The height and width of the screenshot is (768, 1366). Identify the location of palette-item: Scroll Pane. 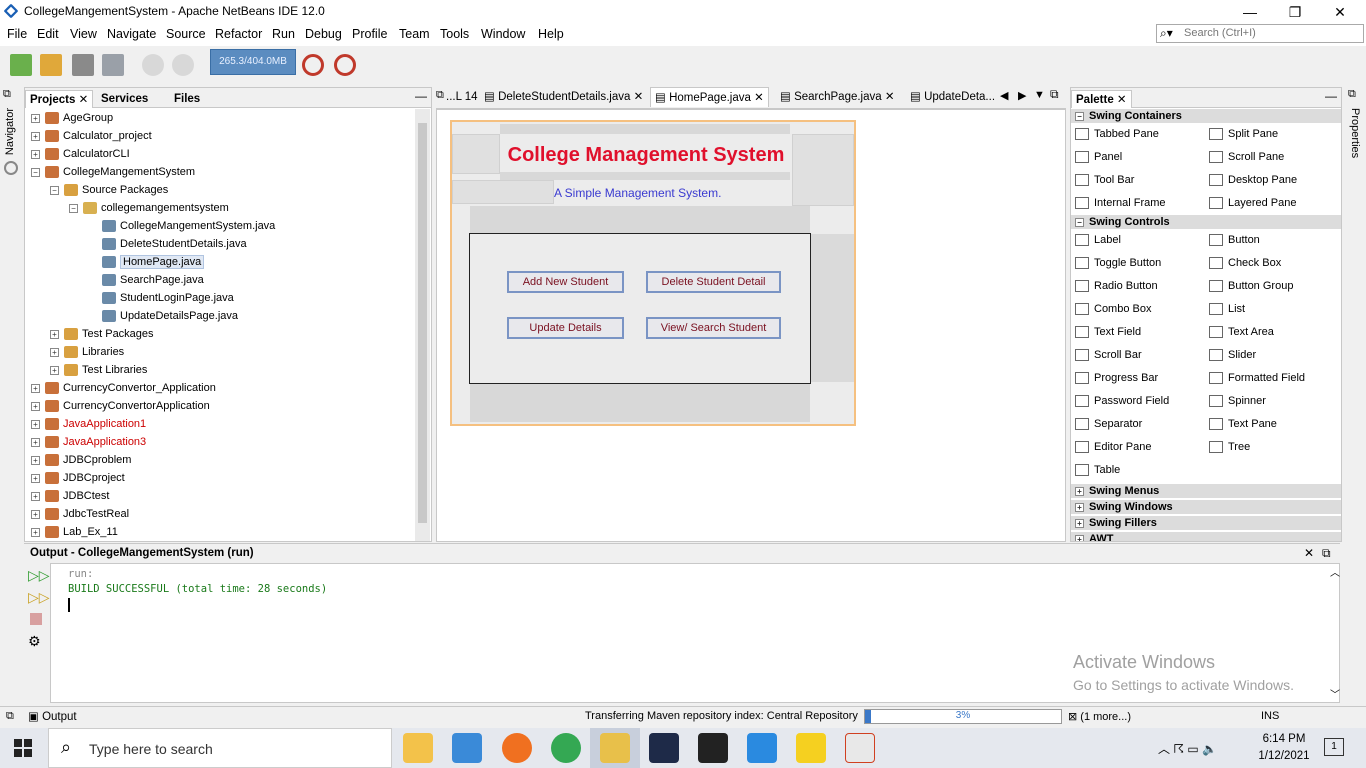
(1275, 157).